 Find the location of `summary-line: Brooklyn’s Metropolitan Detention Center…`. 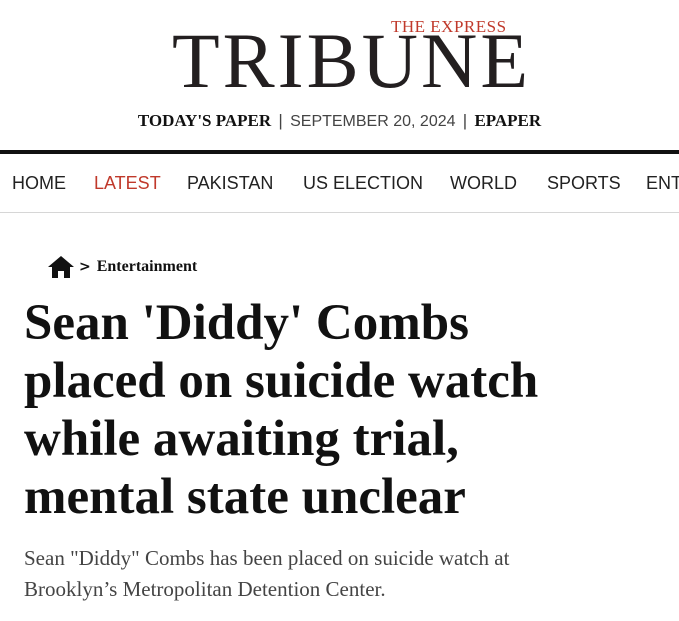

summary-line: Brooklyn’s Metropolitan Detention Center… is located at coordinates (205, 589).